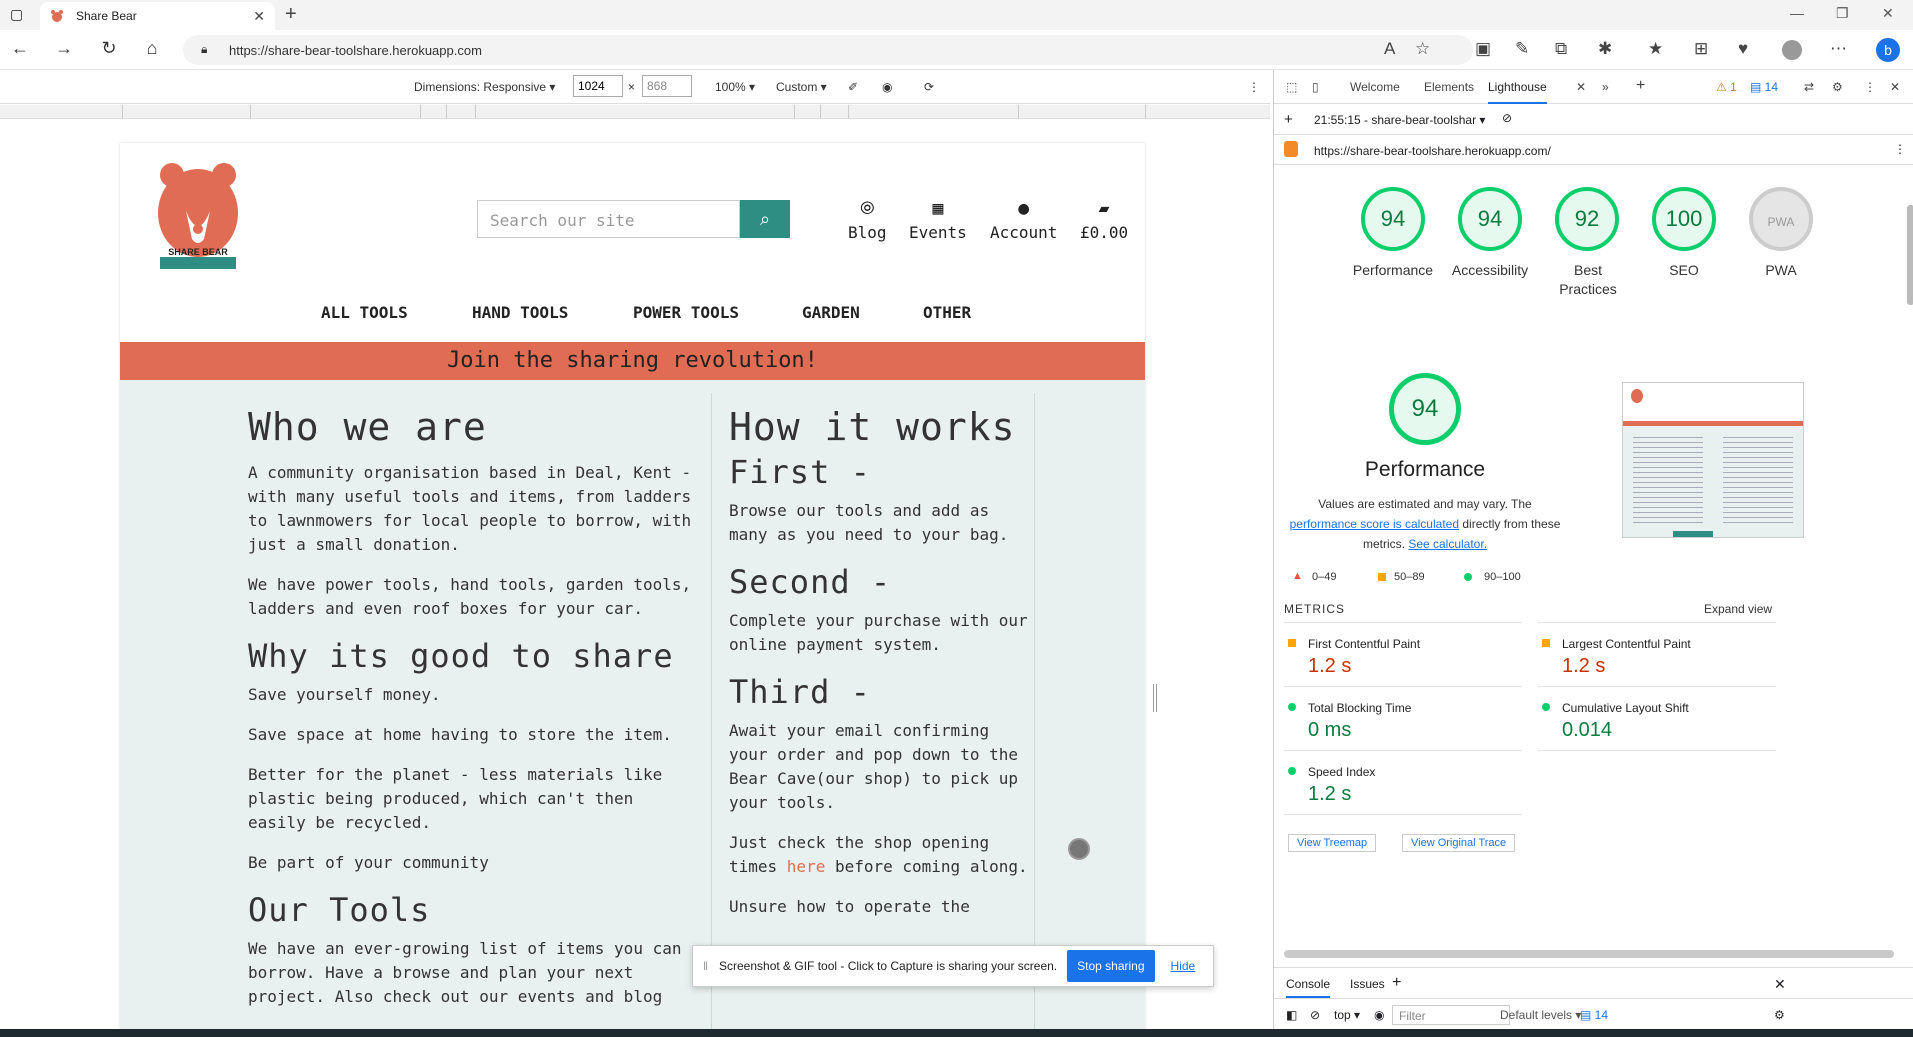 This screenshot has width=1913, height=1037. I want to click on see-calculator-link: See calculator., so click(1447, 544).